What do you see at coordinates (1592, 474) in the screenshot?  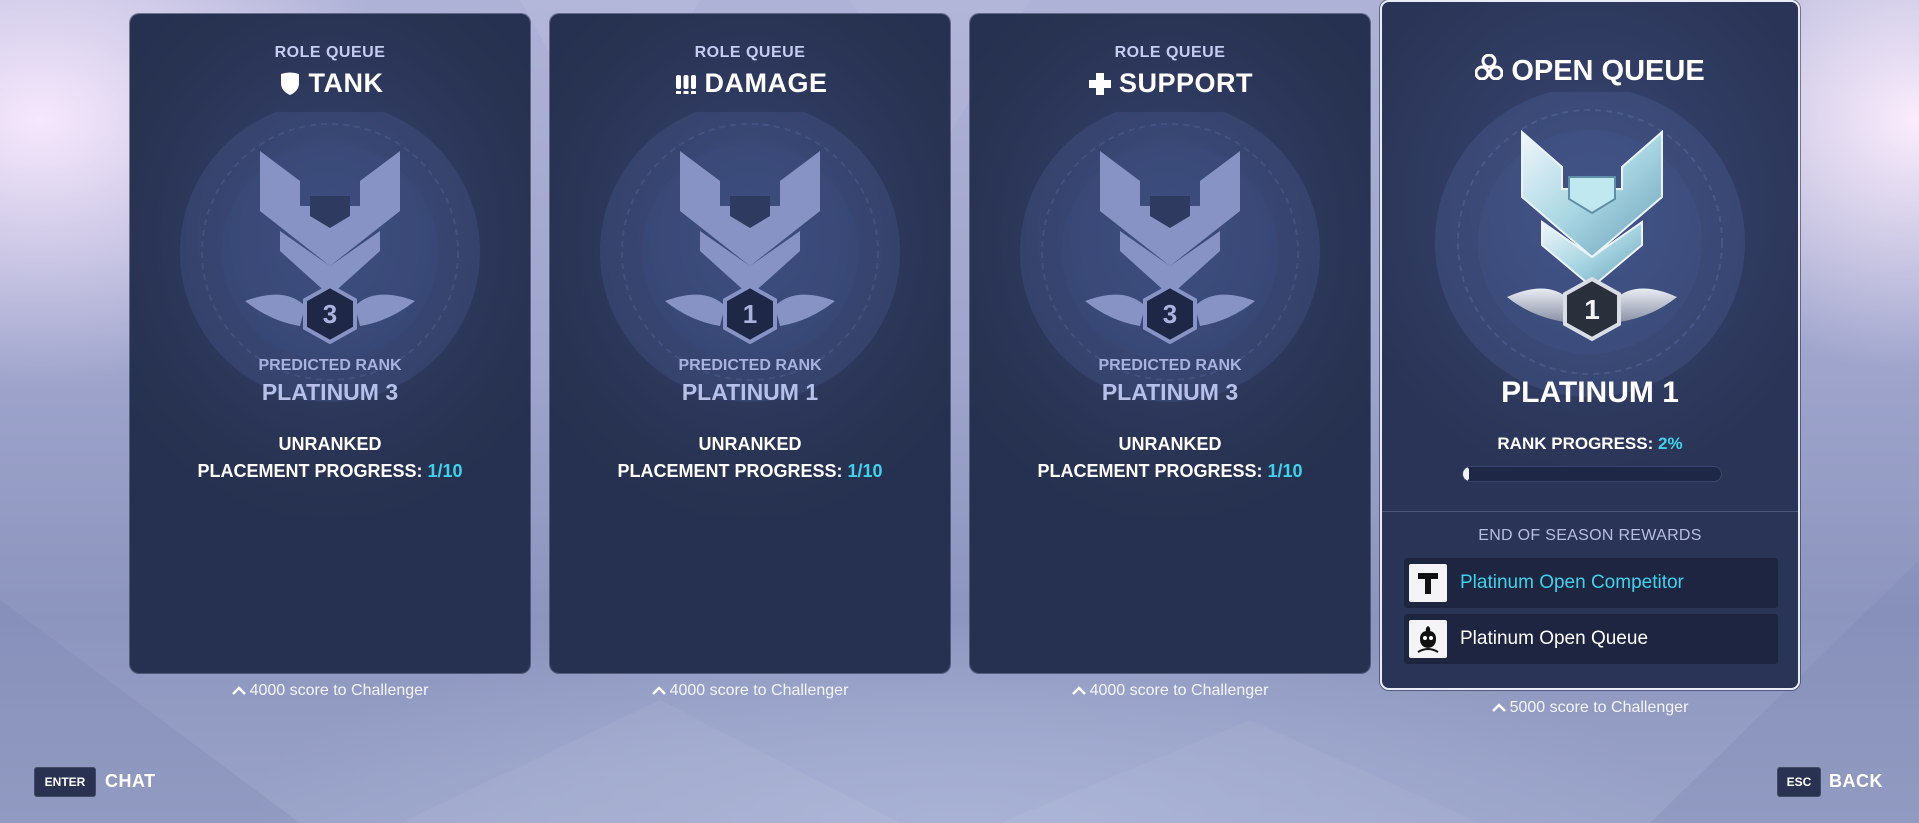 I see `rank-progress-bar` at bounding box center [1592, 474].